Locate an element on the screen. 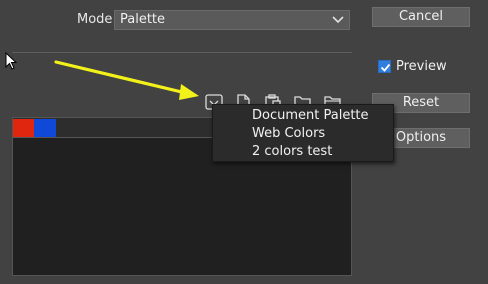  mode-select: Palette is located at coordinates (232, 20).